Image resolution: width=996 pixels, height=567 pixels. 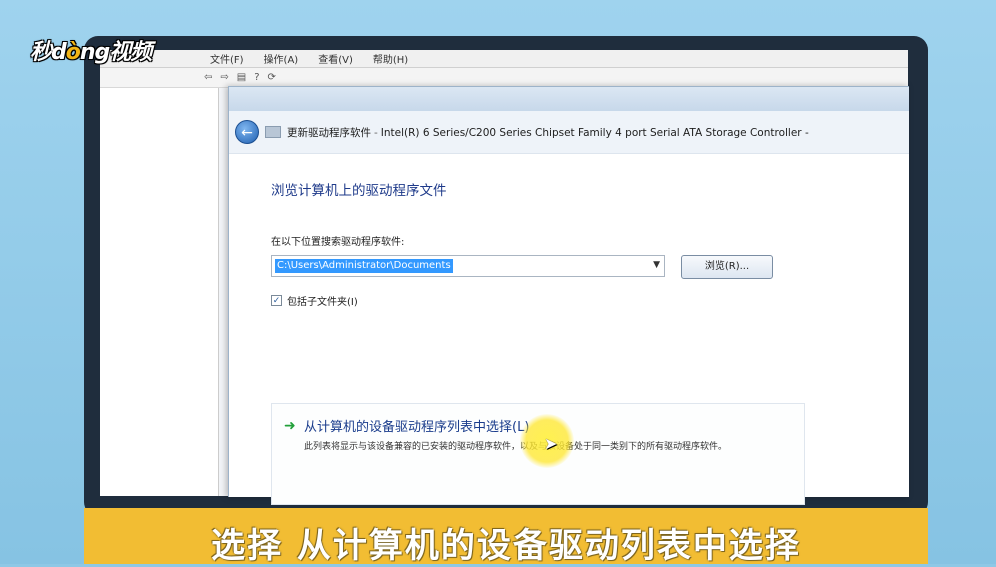 I want to click on menu-help: 帮助(H), so click(x=390, y=58).